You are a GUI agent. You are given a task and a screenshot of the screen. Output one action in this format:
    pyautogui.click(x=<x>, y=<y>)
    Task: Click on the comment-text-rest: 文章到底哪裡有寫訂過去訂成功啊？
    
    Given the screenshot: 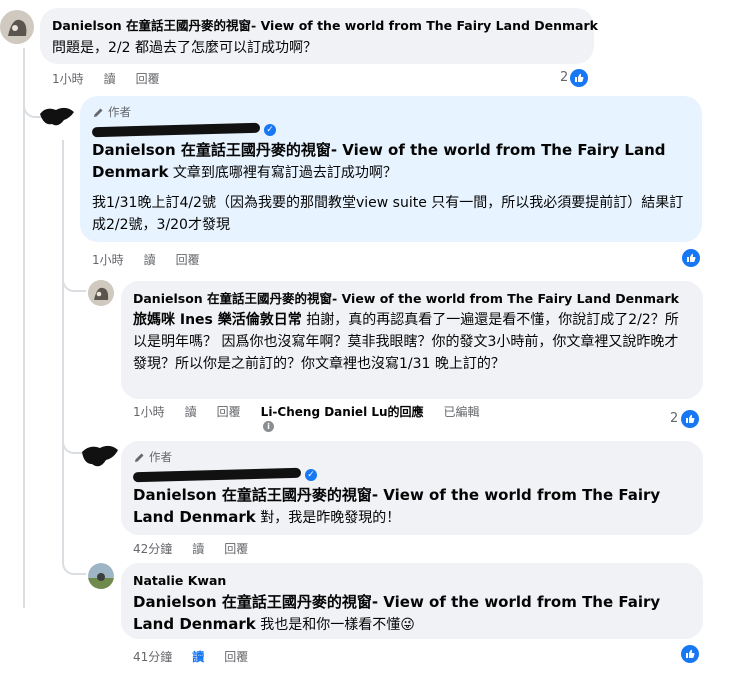 What is the action you would take?
    pyautogui.click(x=282, y=173)
    